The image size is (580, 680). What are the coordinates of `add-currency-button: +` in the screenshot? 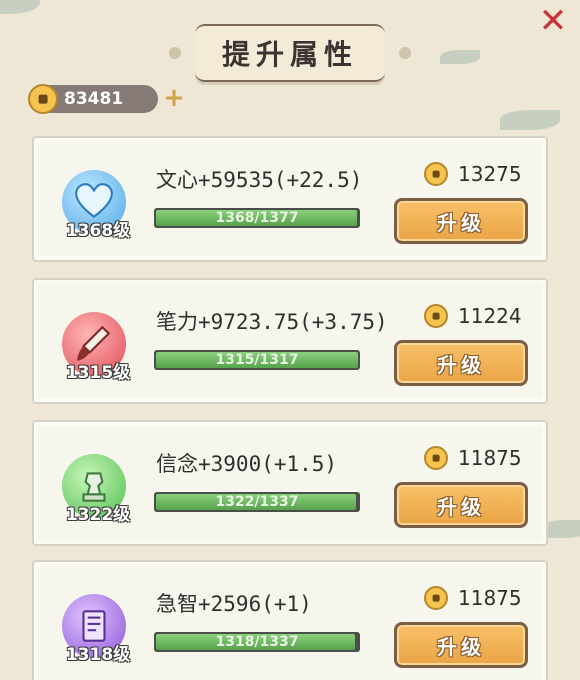 It's located at (174, 99).